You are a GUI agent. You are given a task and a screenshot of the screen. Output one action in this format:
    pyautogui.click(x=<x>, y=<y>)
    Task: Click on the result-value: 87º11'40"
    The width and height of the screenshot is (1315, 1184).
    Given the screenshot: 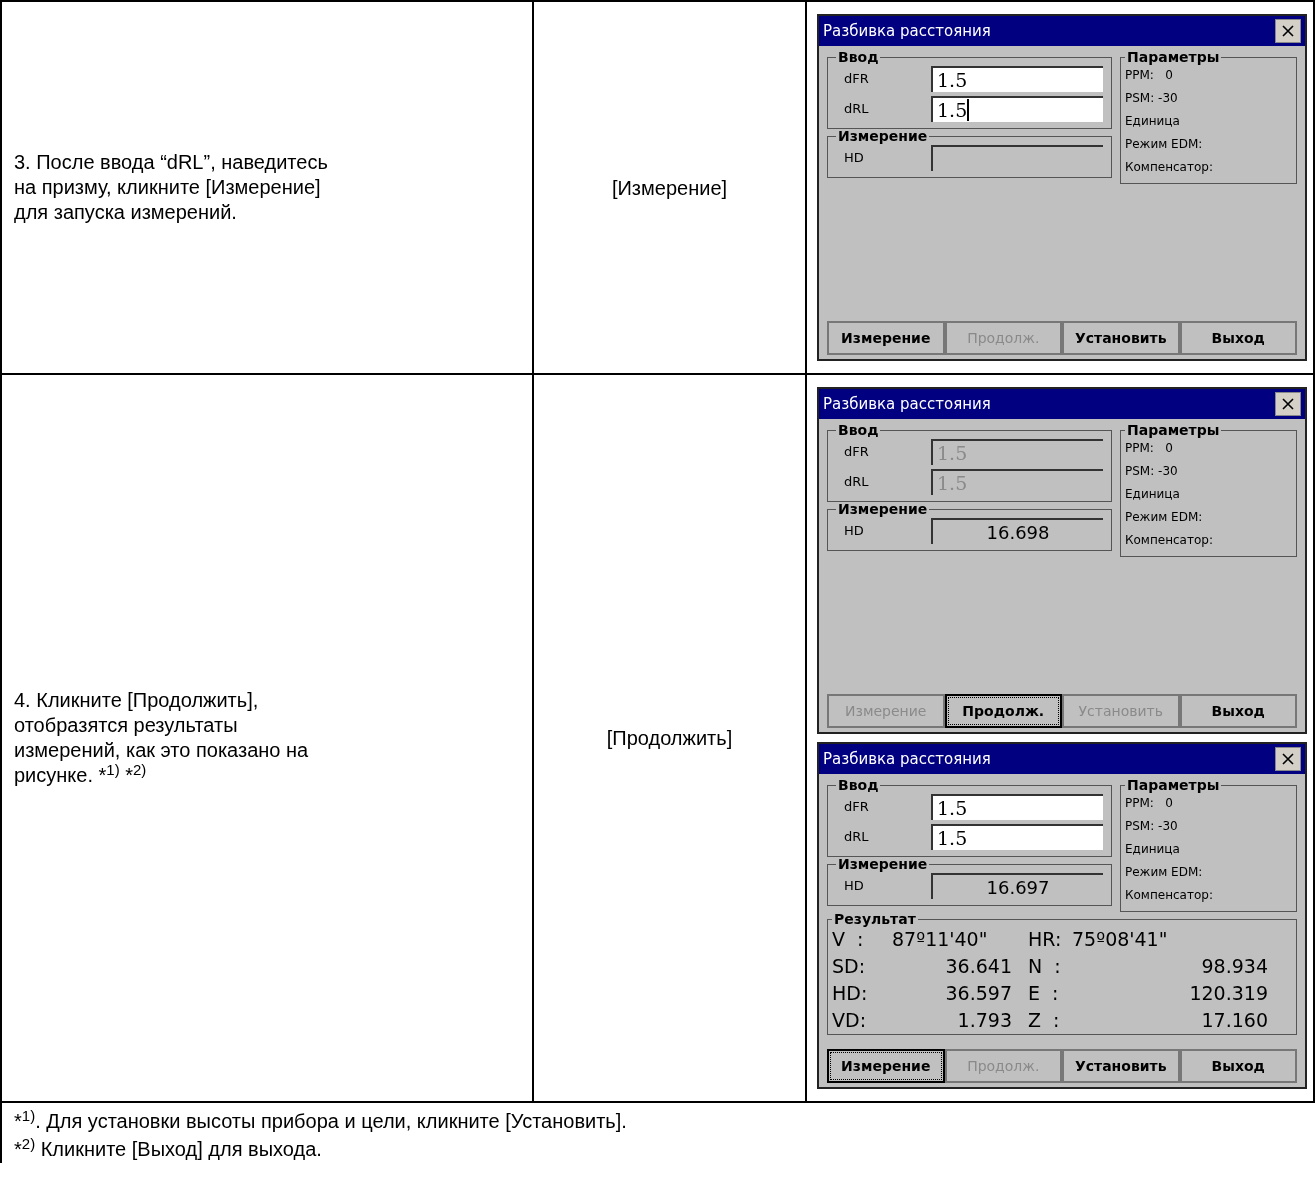 What is the action you would take?
    pyautogui.click(x=940, y=939)
    